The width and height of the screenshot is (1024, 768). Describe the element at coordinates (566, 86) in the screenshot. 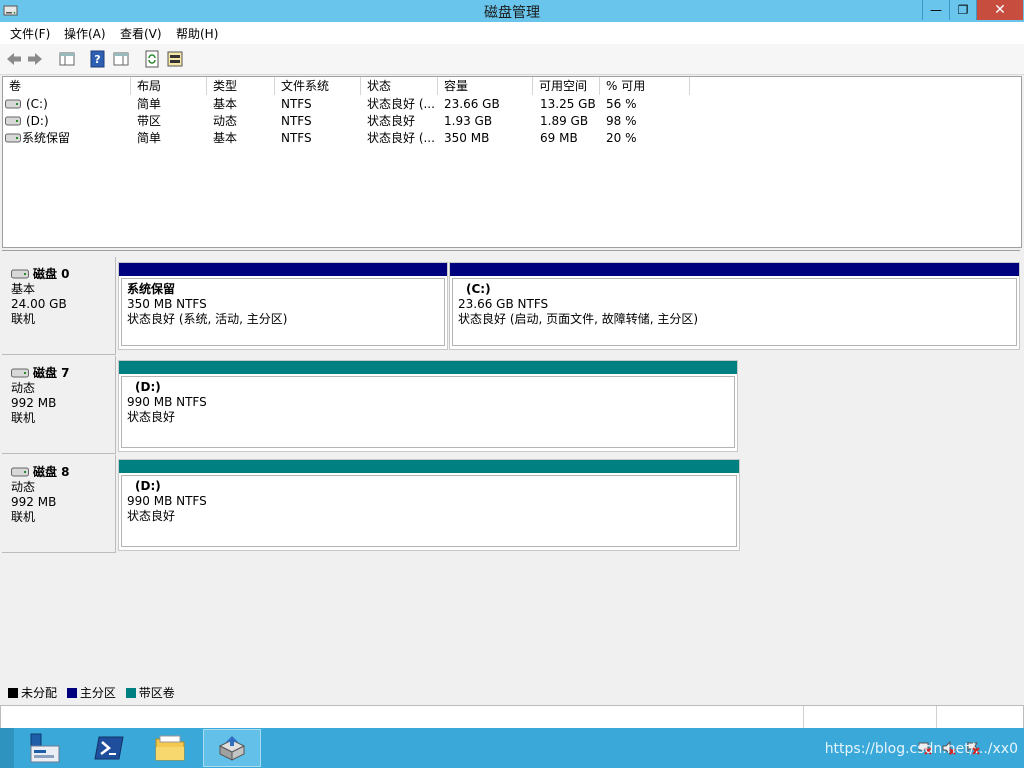

I see `column-header-free-space: 可用空间` at that location.